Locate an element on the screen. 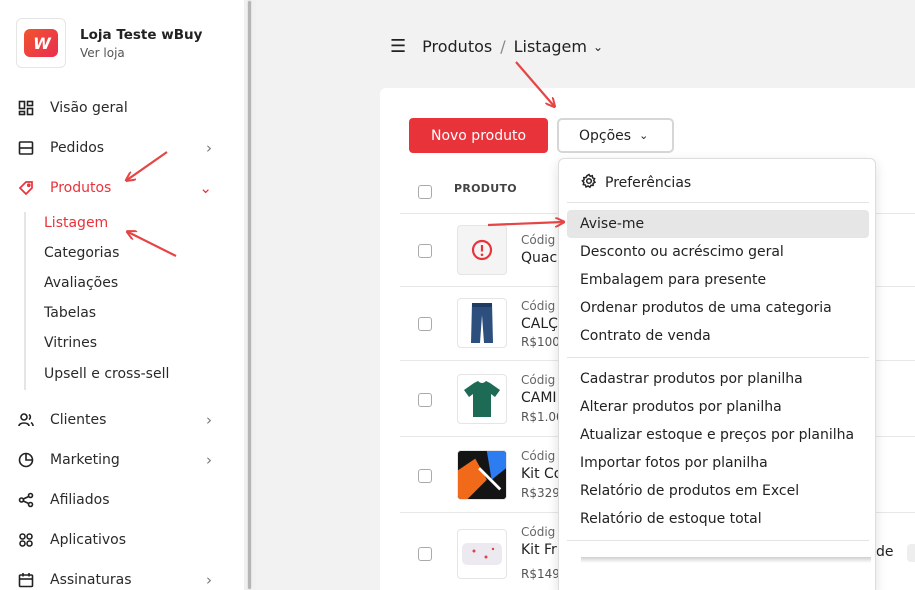  no-image-icon is located at coordinates (482, 250).